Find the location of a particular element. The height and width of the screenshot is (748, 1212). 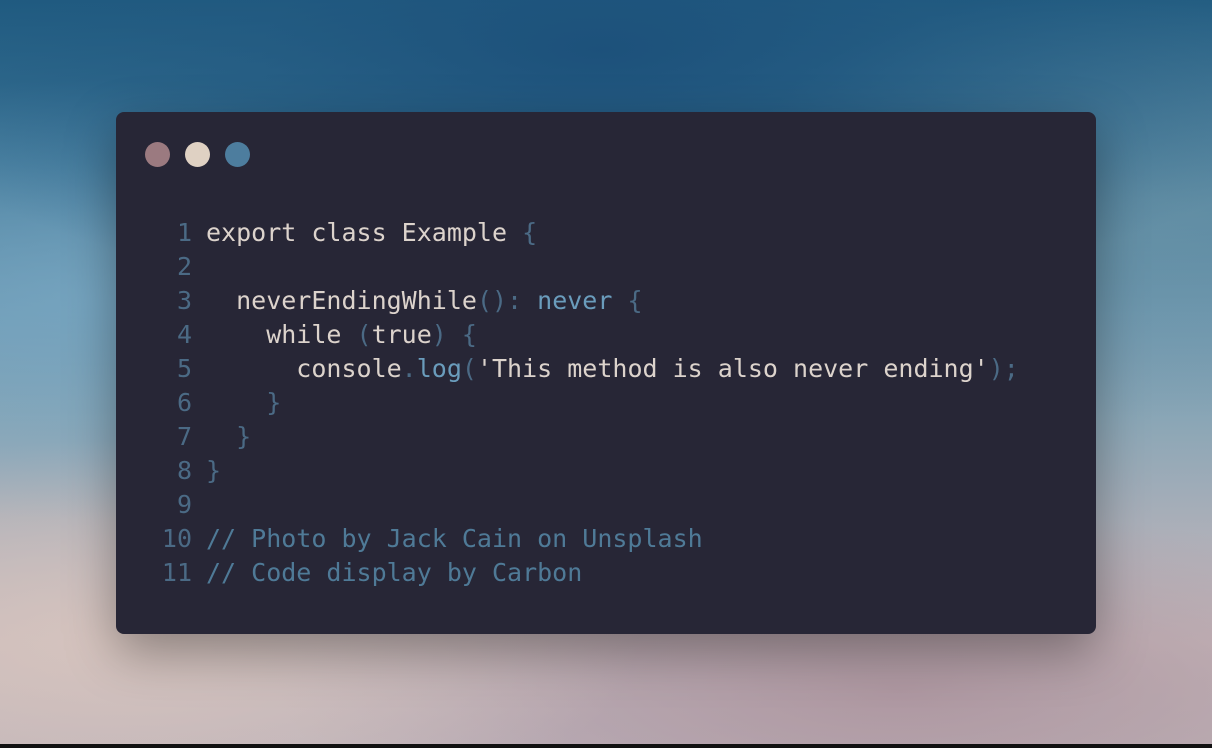

code-token: 'This method is also never ending' is located at coordinates (732, 368).